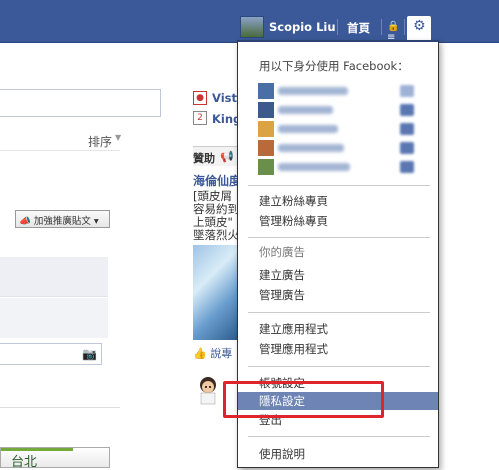 The height and width of the screenshot is (470, 499). What do you see at coordinates (358, 28) in the screenshot?
I see `home-link: 首頁` at bounding box center [358, 28].